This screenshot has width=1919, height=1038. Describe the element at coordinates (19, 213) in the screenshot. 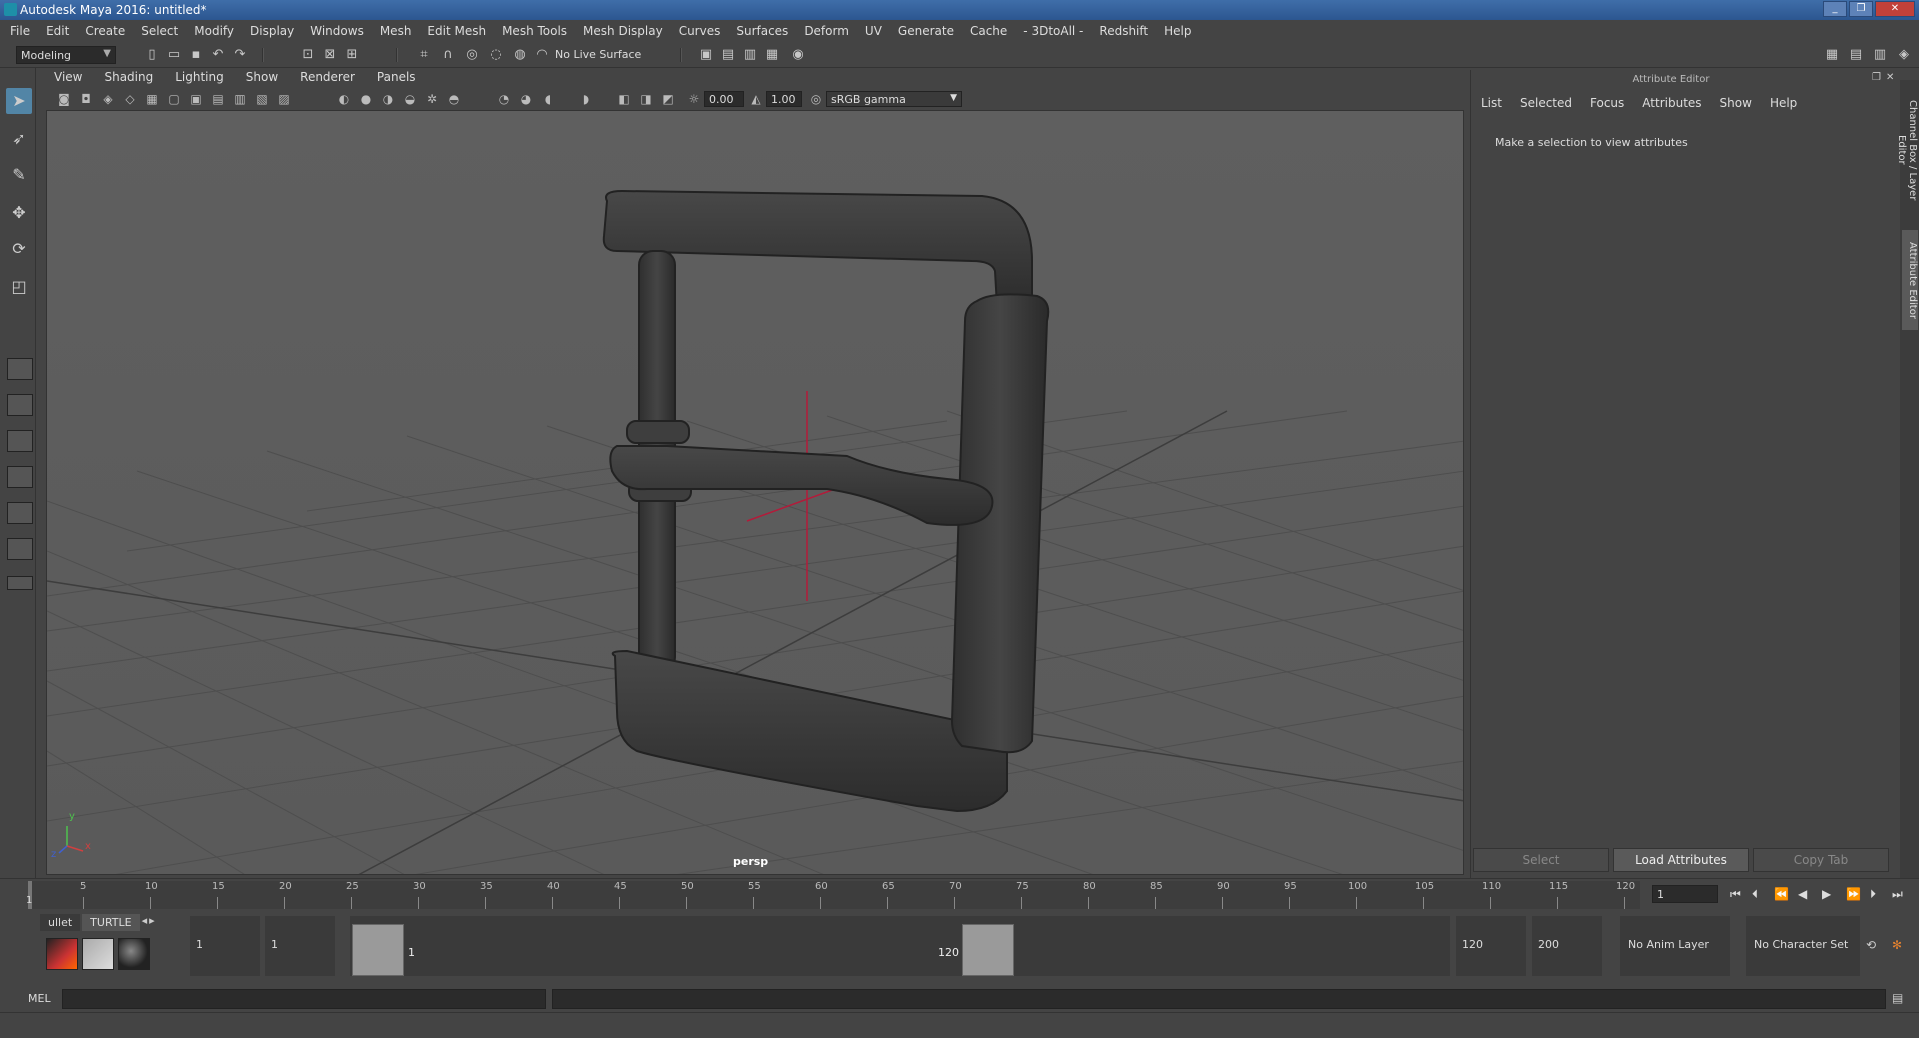

I see `move-tool-icon: ✥` at that location.